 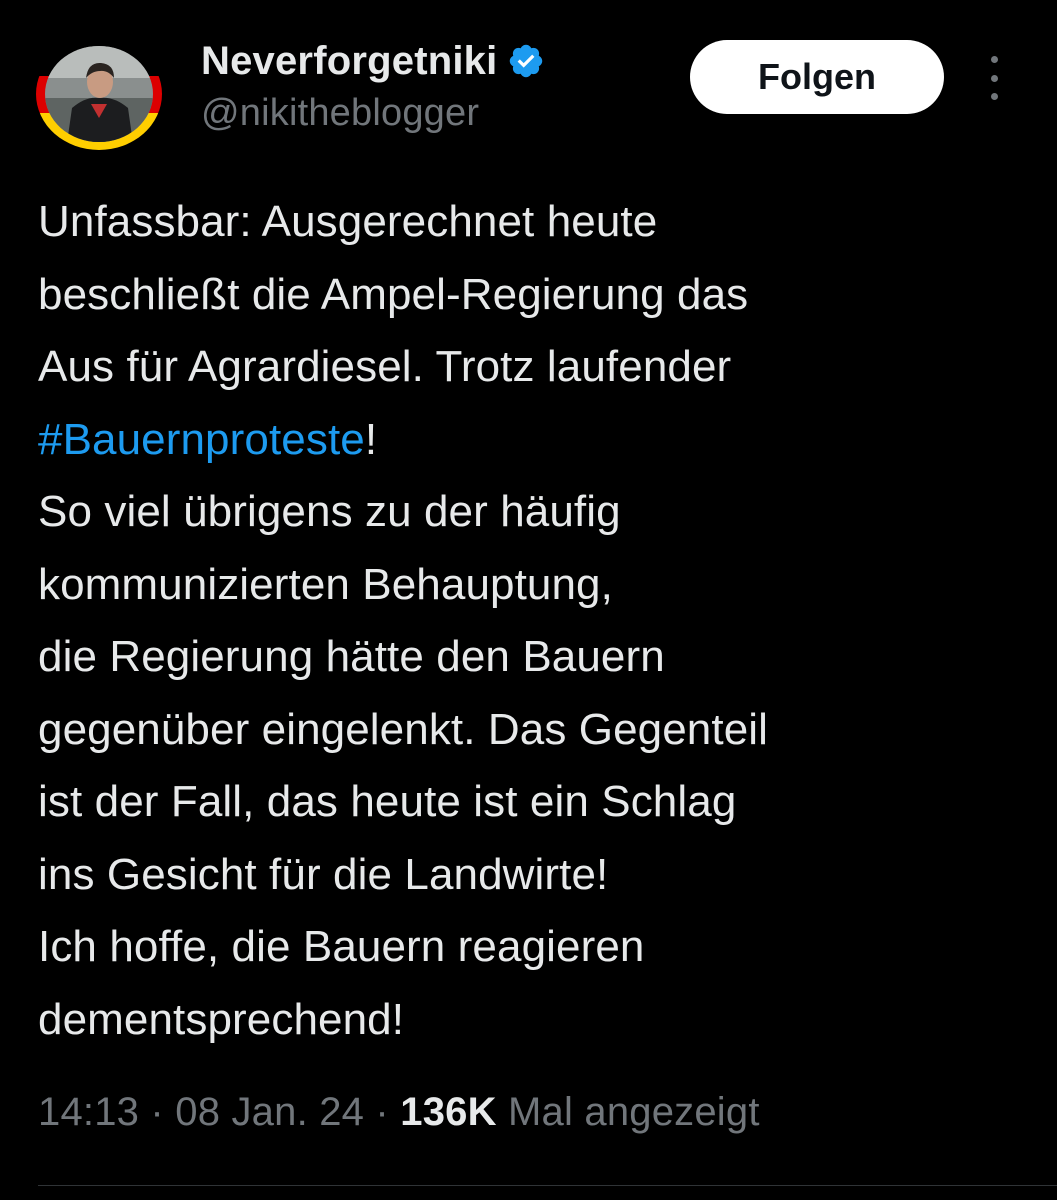 What do you see at coordinates (628, 1112) in the screenshot?
I see `views-label: Mal angezeigt` at bounding box center [628, 1112].